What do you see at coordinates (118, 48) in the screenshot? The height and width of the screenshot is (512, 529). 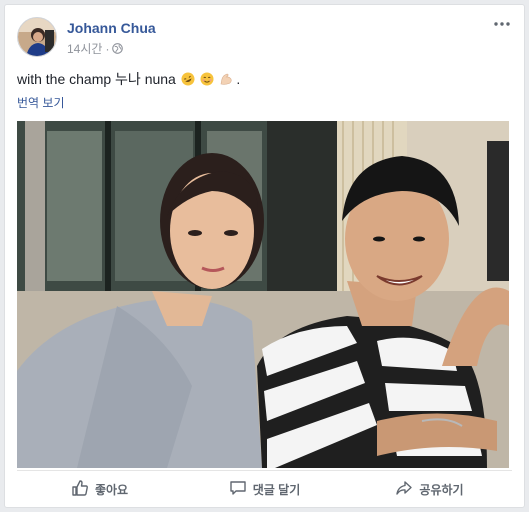 I see `globe-icon` at bounding box center [118, 48].